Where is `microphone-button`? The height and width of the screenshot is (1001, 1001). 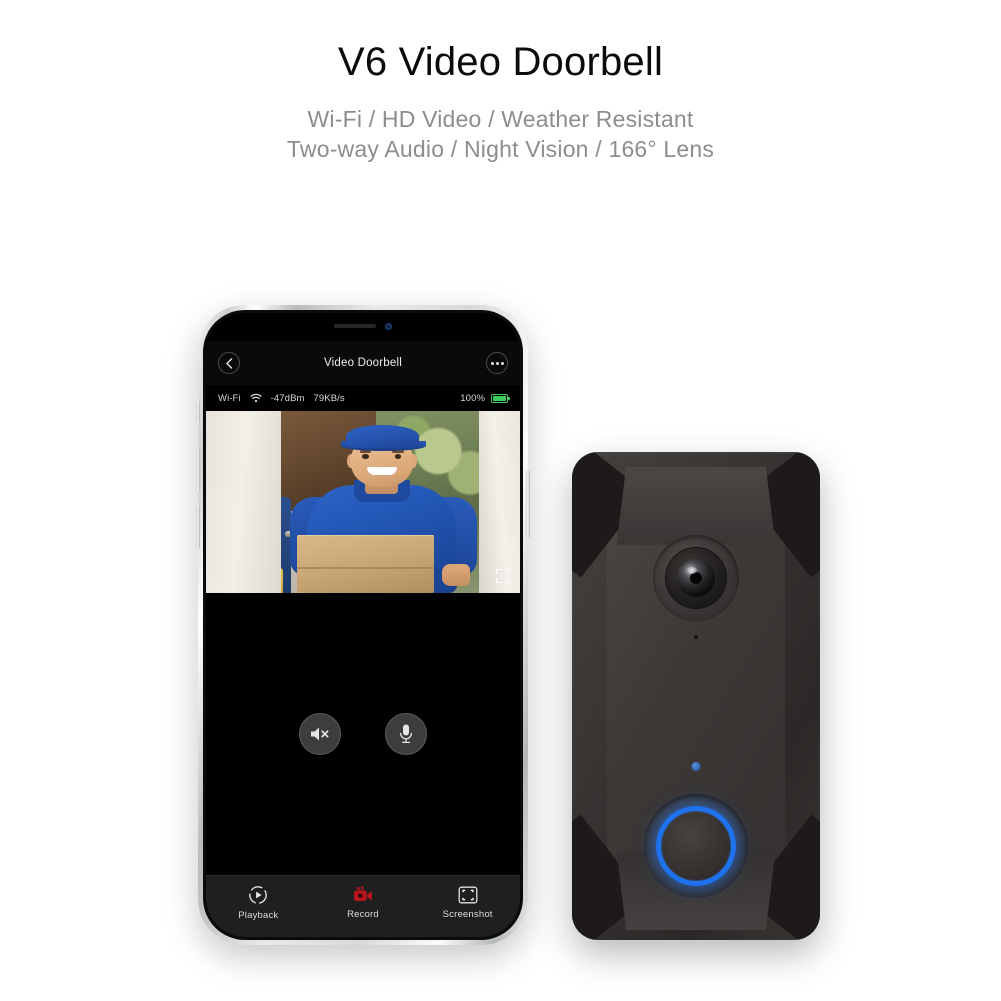
microphone-button is located at coordinates (406, 734).